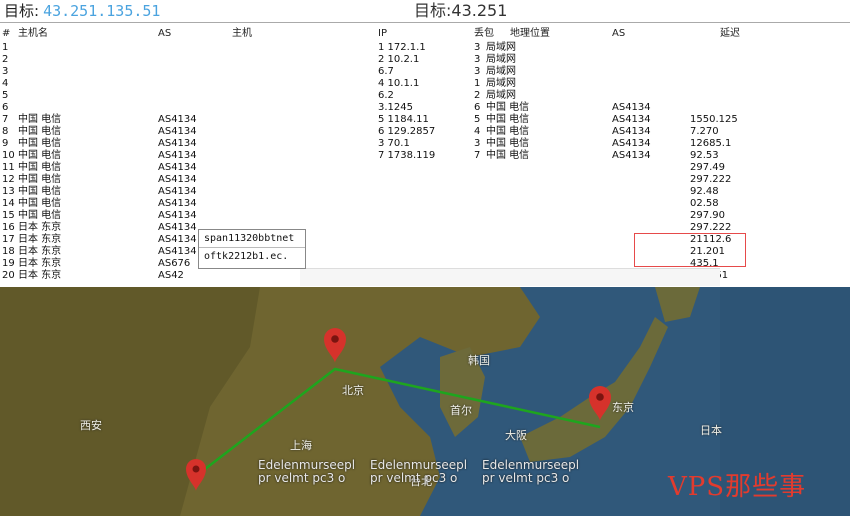 Image resolution: width=850 pixels, height=516 pixels. Describe the element at coordinates (252, 256) in the screenshot. I see `tooltip-line-2: oftk2212b1.ec.` at that location.